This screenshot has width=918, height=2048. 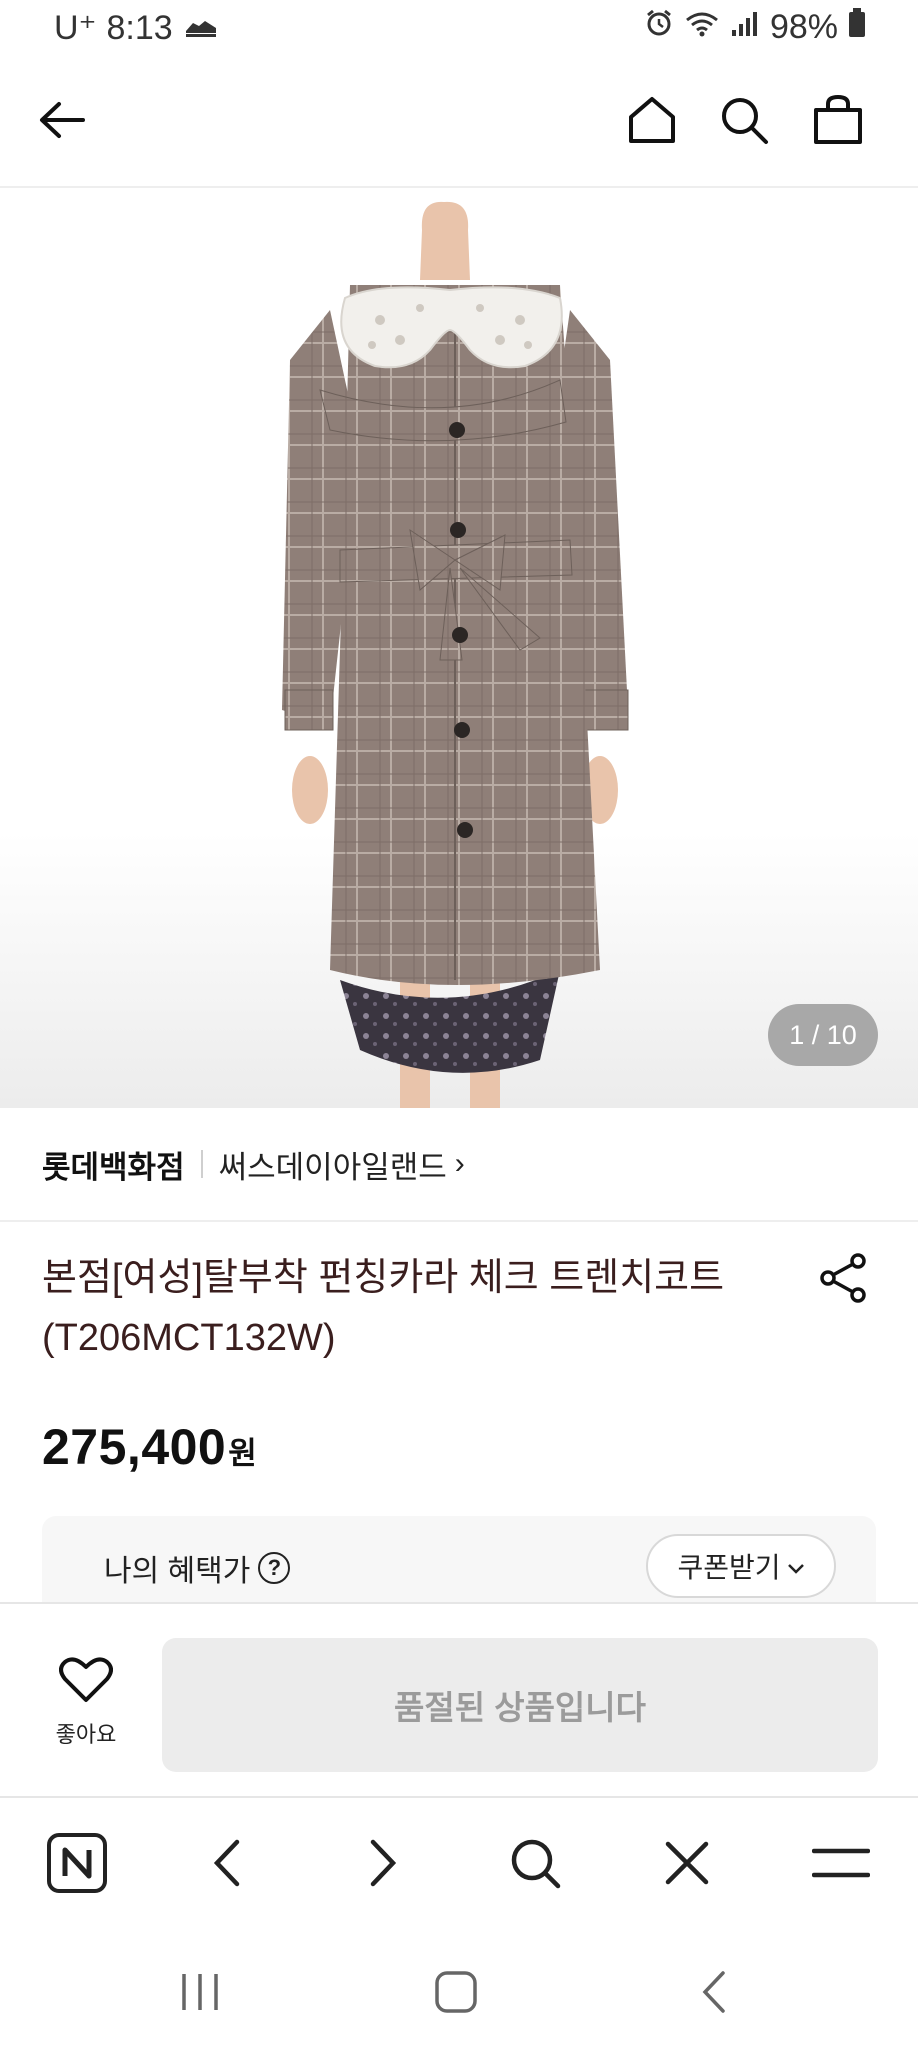 I want to click on browser-close-button, so click(x=687, y=1865).